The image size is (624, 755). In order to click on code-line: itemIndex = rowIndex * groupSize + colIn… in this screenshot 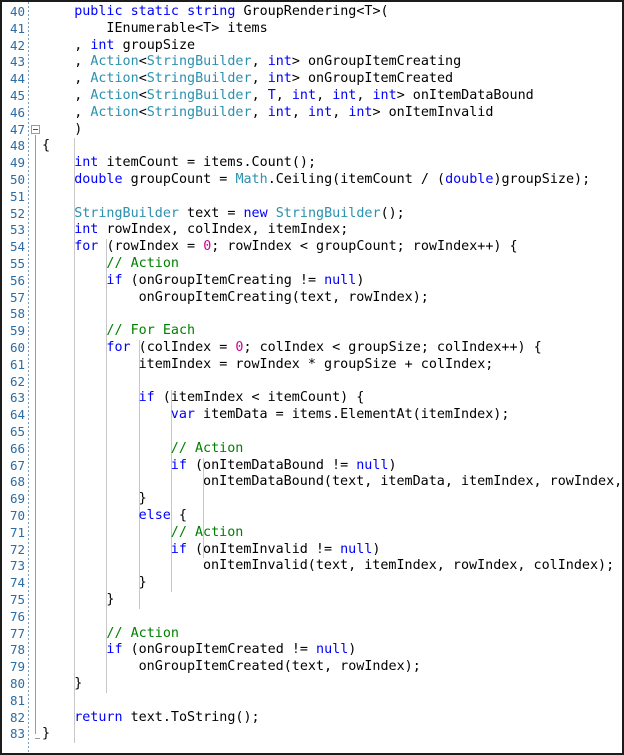, I will do `click(316, 365)`.